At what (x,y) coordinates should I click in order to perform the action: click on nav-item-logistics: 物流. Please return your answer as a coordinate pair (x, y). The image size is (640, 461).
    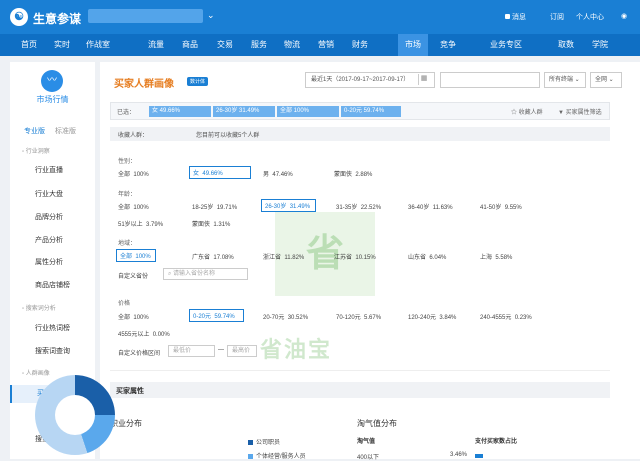
    Looking at the image, I should click on (292, 44).